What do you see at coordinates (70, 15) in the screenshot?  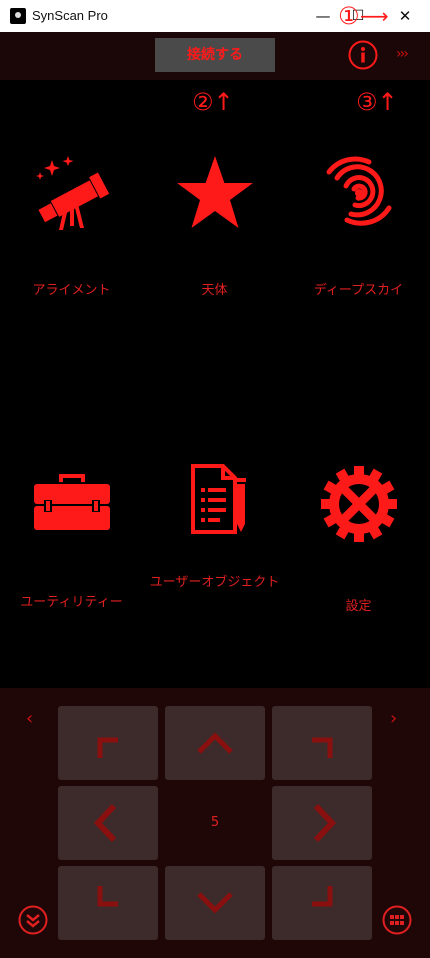 I see `window-title: SynScan Pro` at bounding box center [70, 15].